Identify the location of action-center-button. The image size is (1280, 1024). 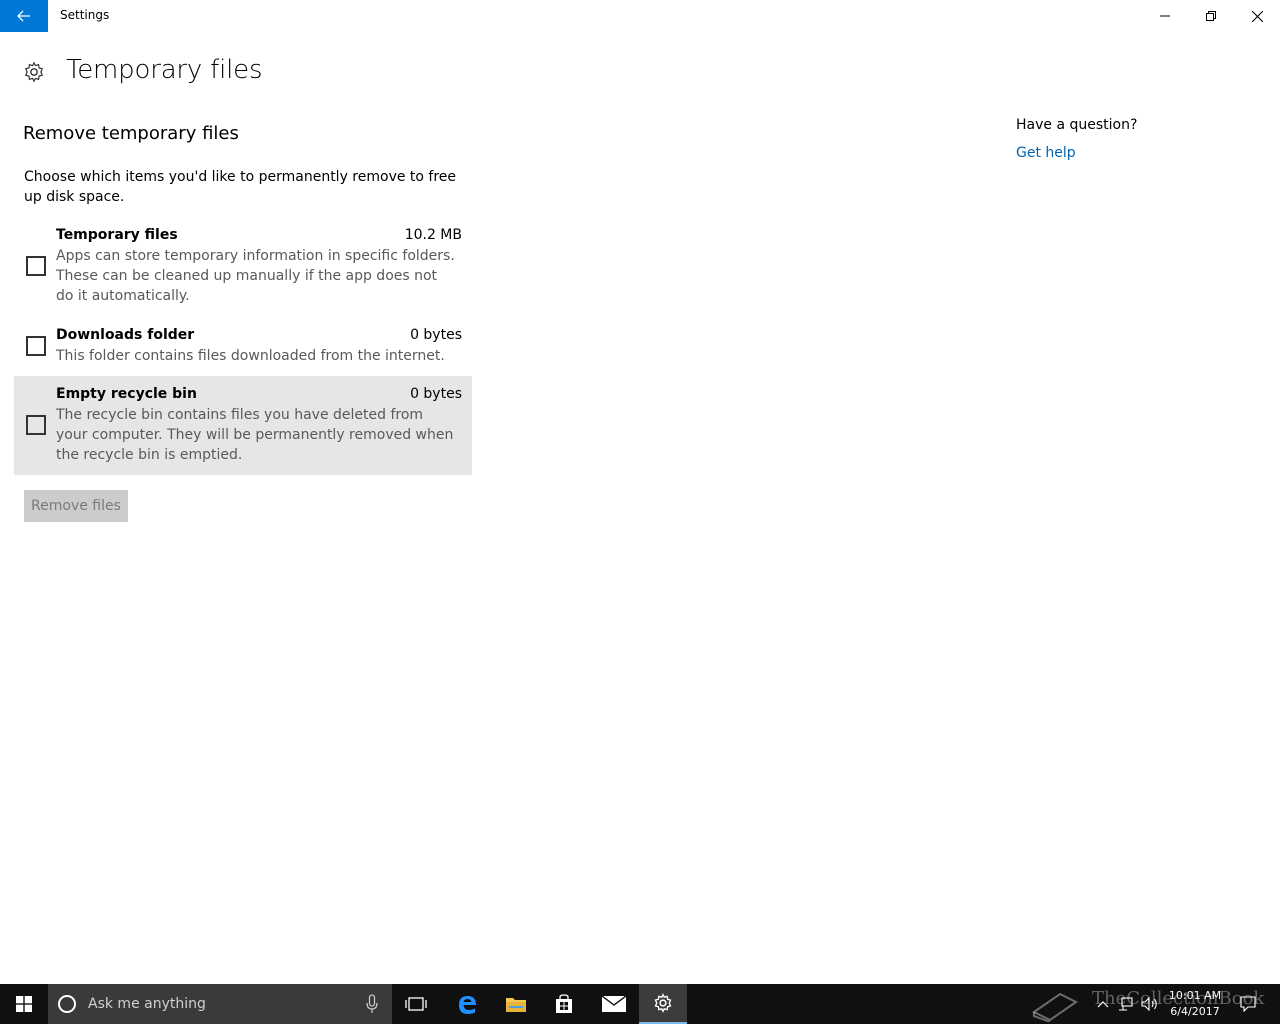
(1248, 1004).